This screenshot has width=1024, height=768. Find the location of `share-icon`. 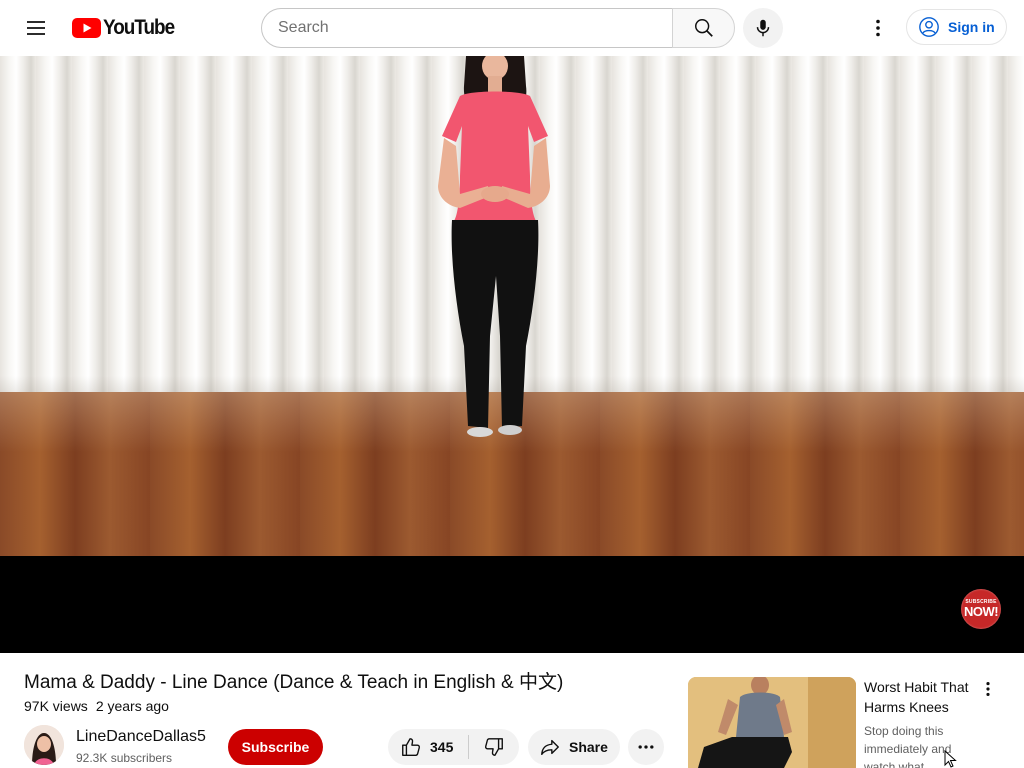

share-icon is located at coordinates (550, 747).